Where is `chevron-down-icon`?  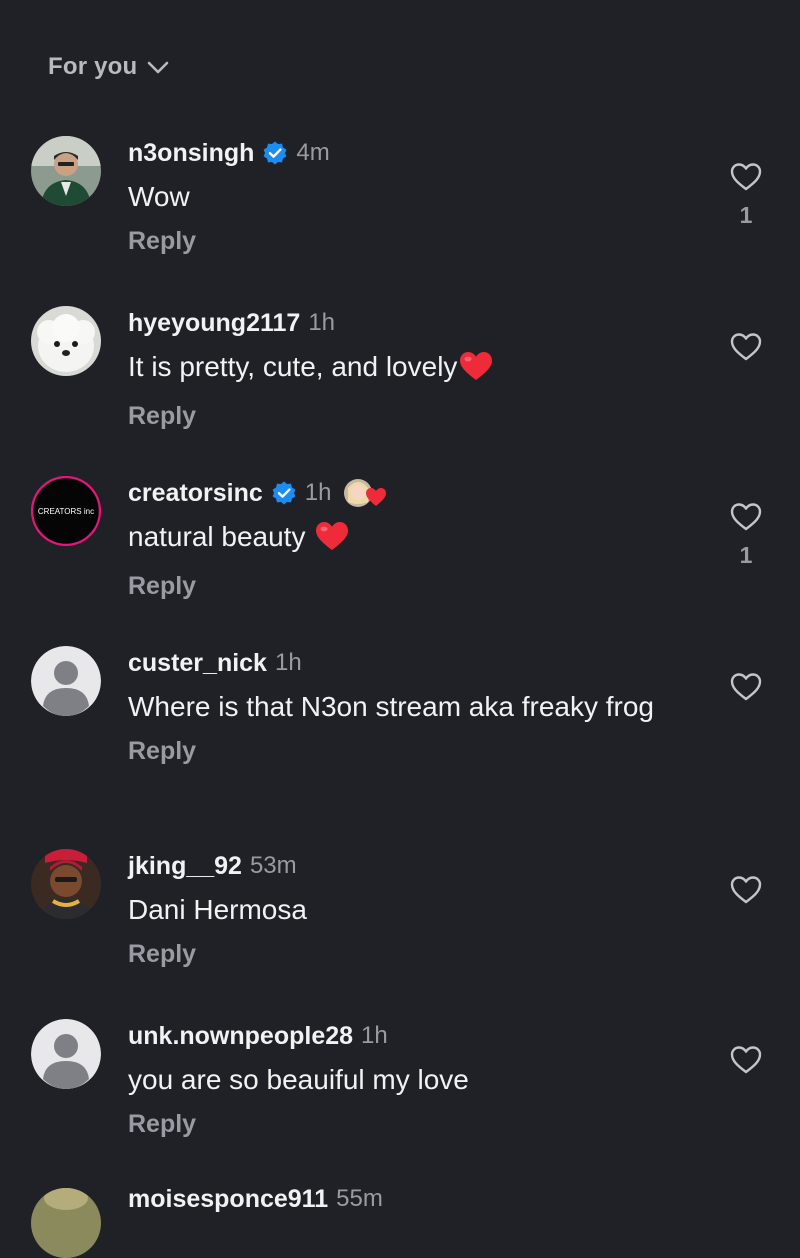
chevron-down-icon is located at coordinates (158, 67).